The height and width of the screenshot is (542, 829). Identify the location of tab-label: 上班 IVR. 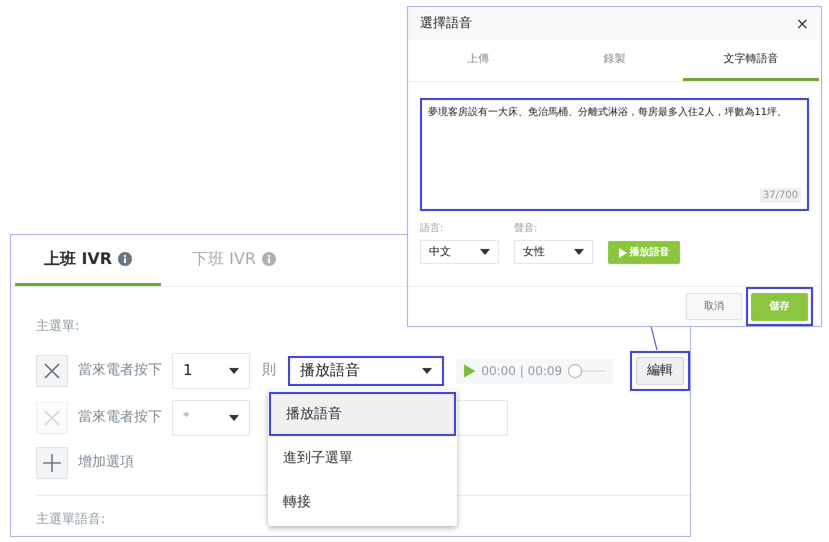
(78, 259).